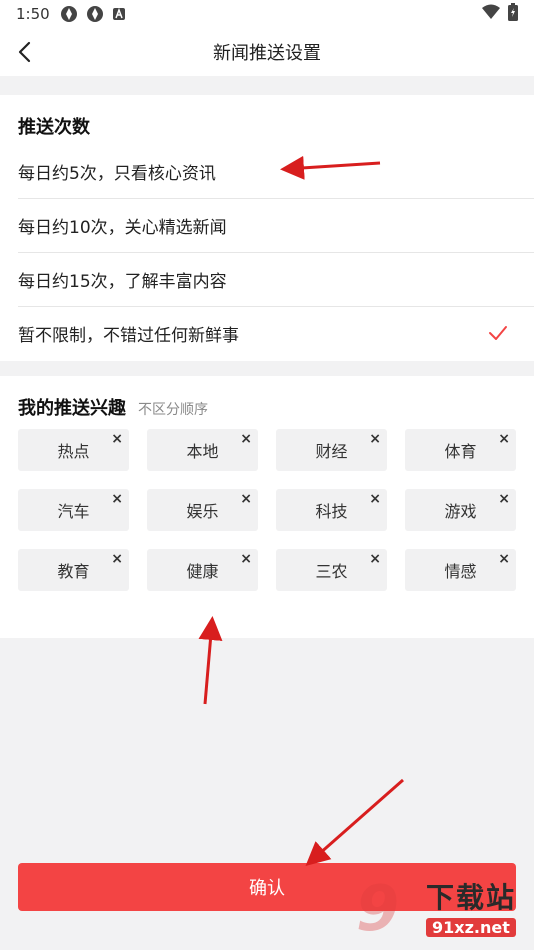 This screenshot has width=534, height=950. I want to click on status-time: 1:50, so click(33, 14).